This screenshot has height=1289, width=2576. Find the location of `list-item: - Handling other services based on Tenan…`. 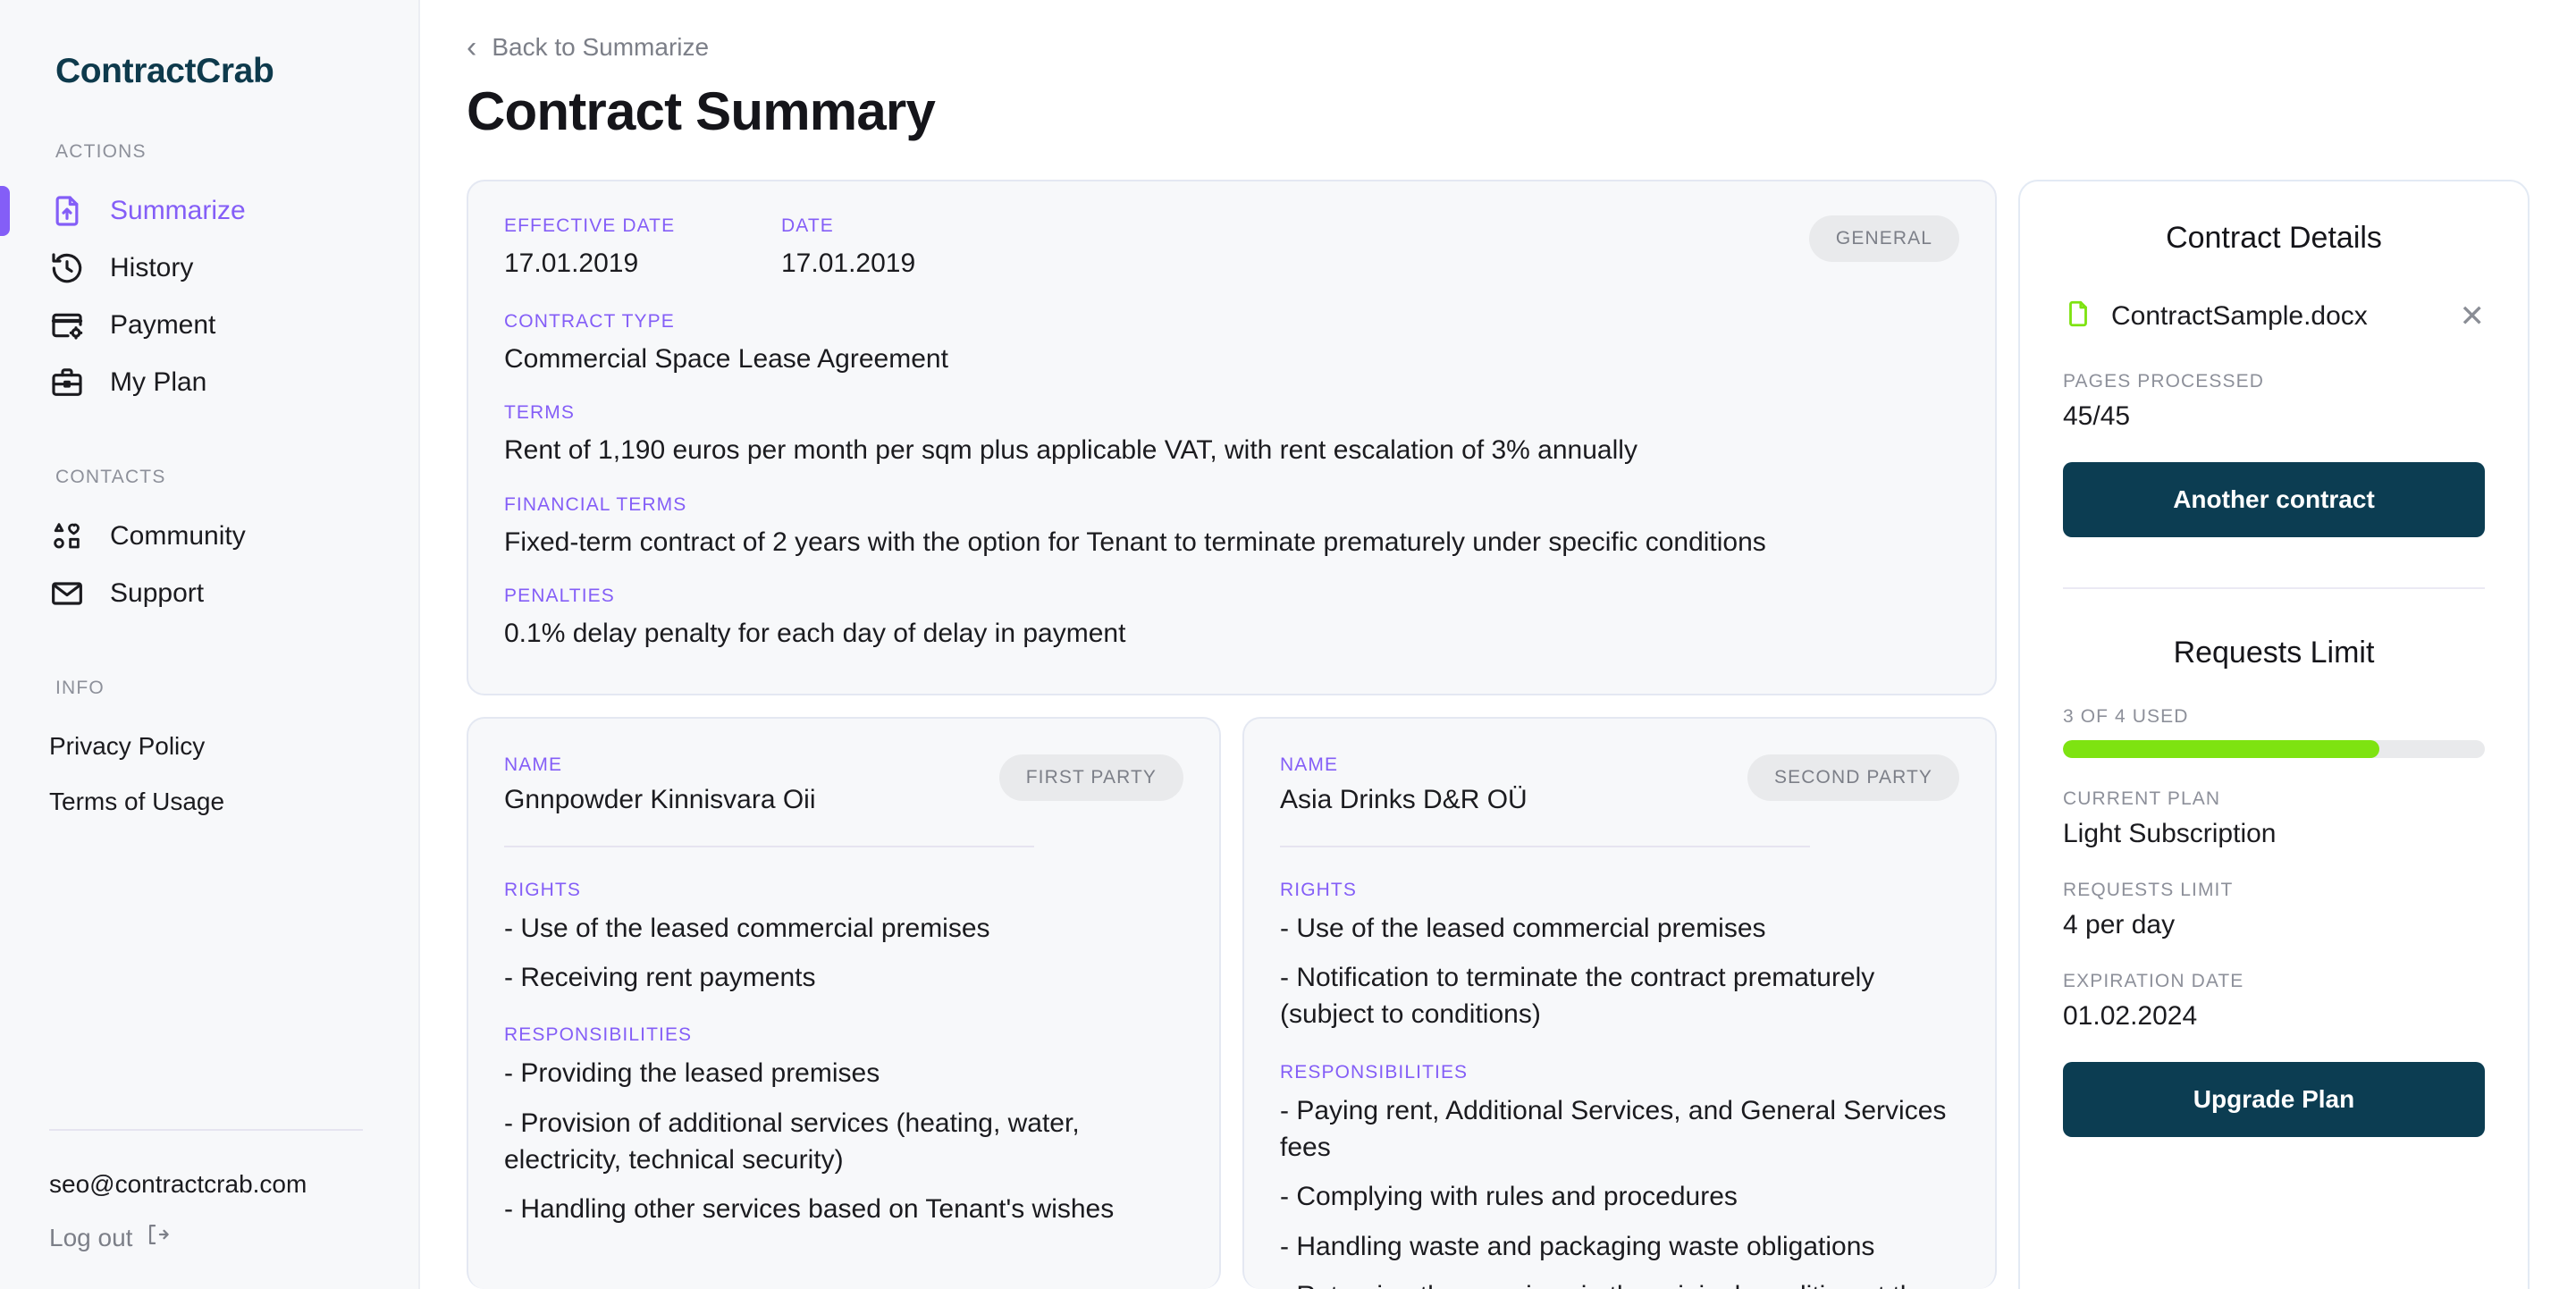

list-item: - Handling other services based on Tenan… is located at coordinates (810, 1210).